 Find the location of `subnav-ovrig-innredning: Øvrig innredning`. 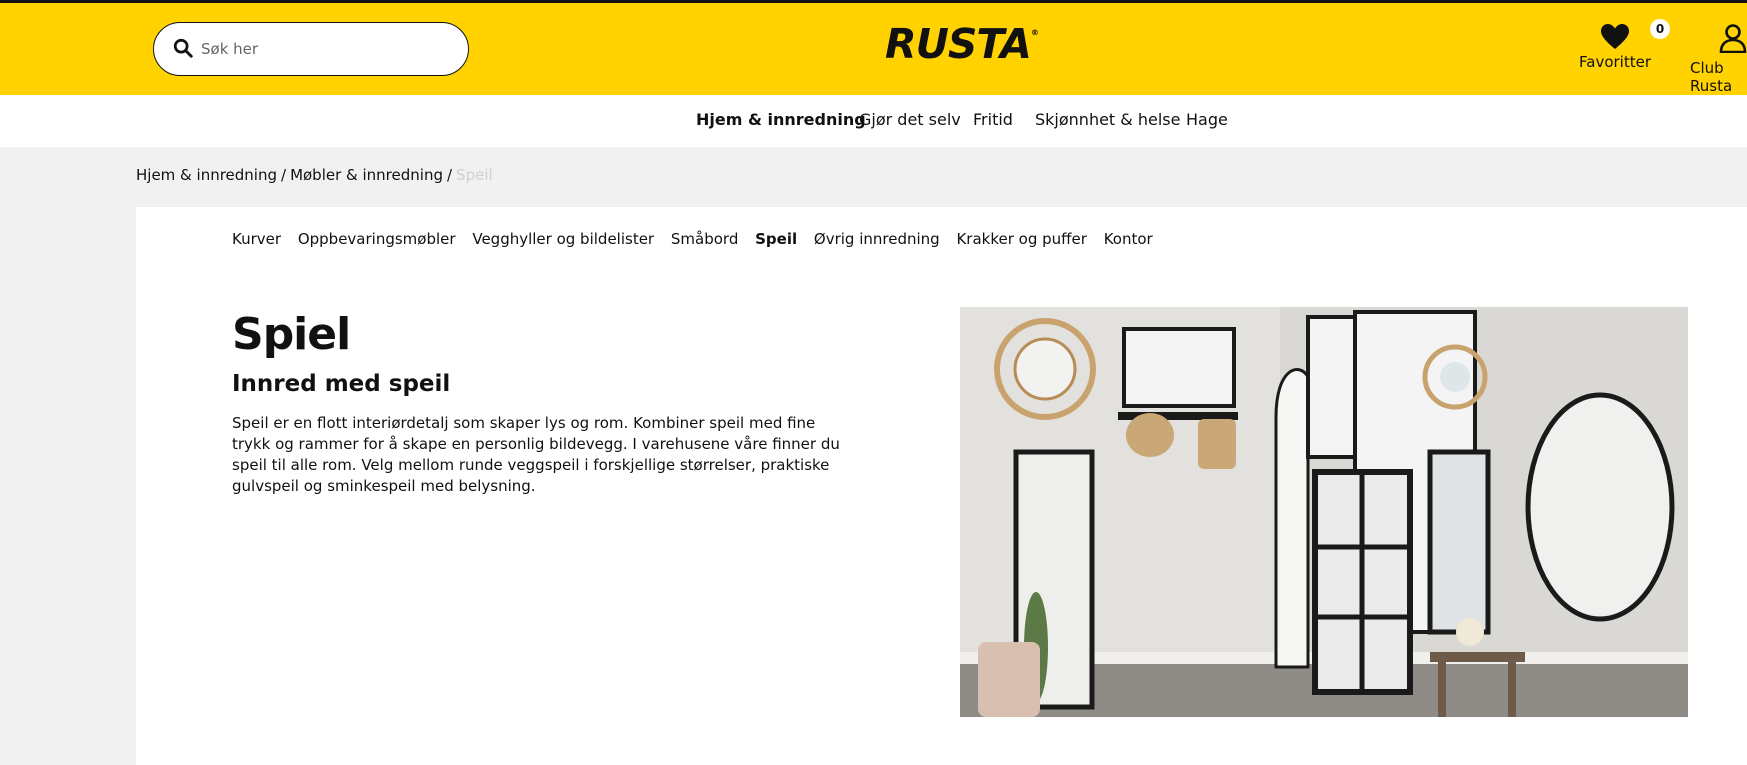

subnav-ovrig-innredning: Øvrig innredning is located at coordinates (877, 239).